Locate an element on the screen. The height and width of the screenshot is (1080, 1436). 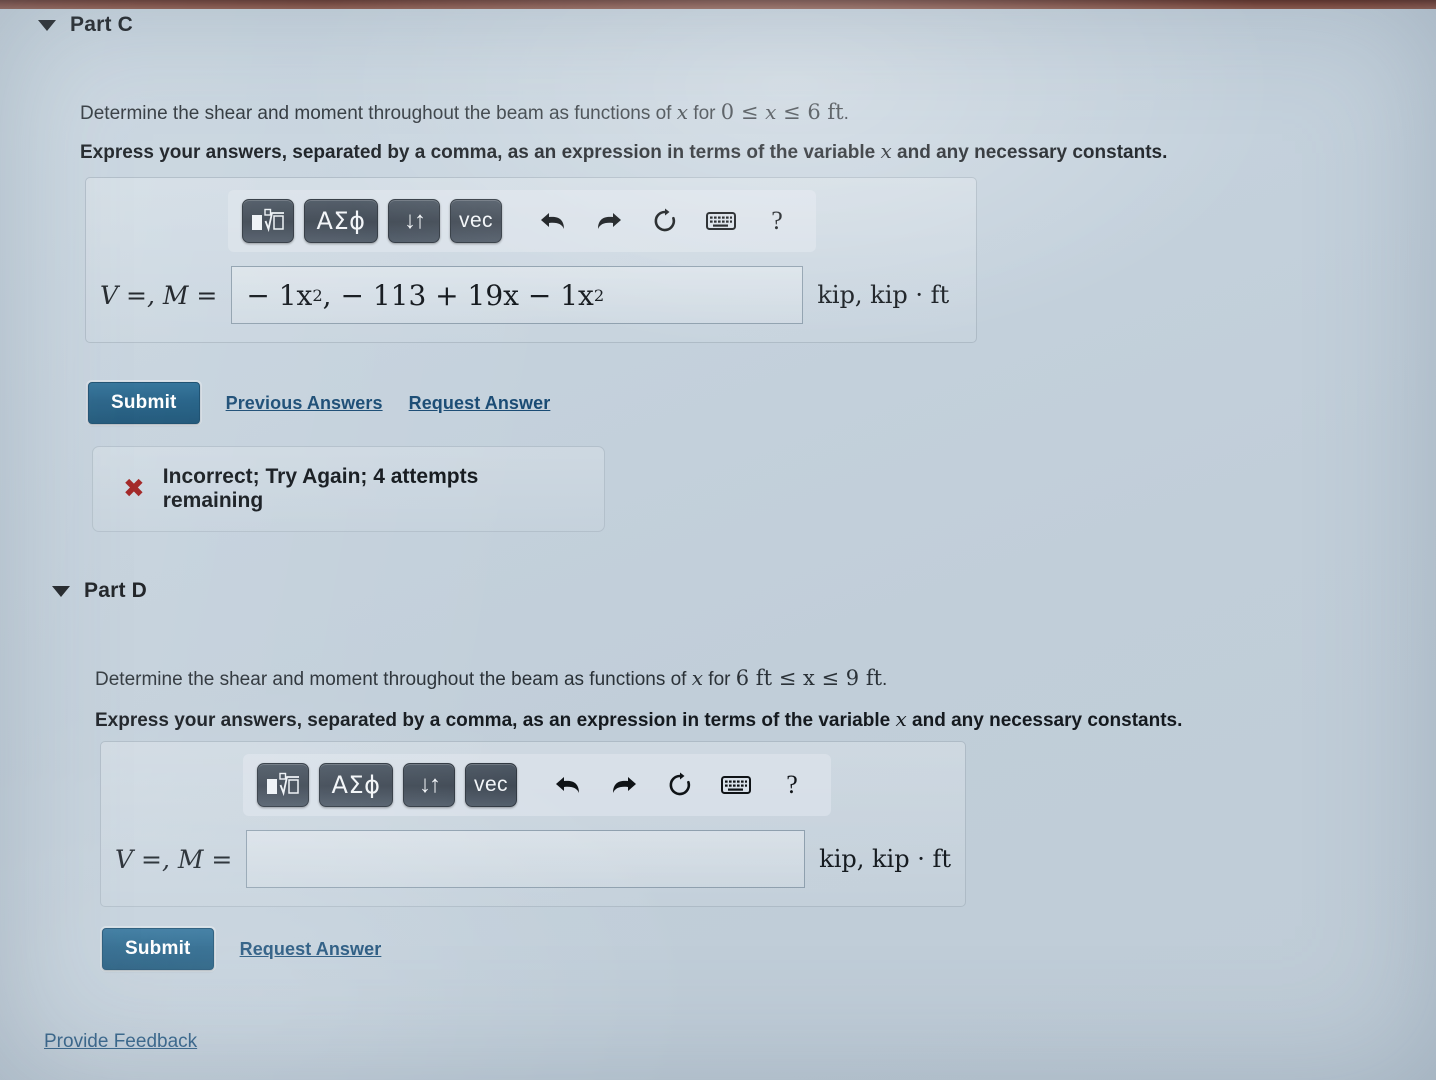
part-d-instruction-post: and any necessary constants. is located at coordinates (1044, 720).